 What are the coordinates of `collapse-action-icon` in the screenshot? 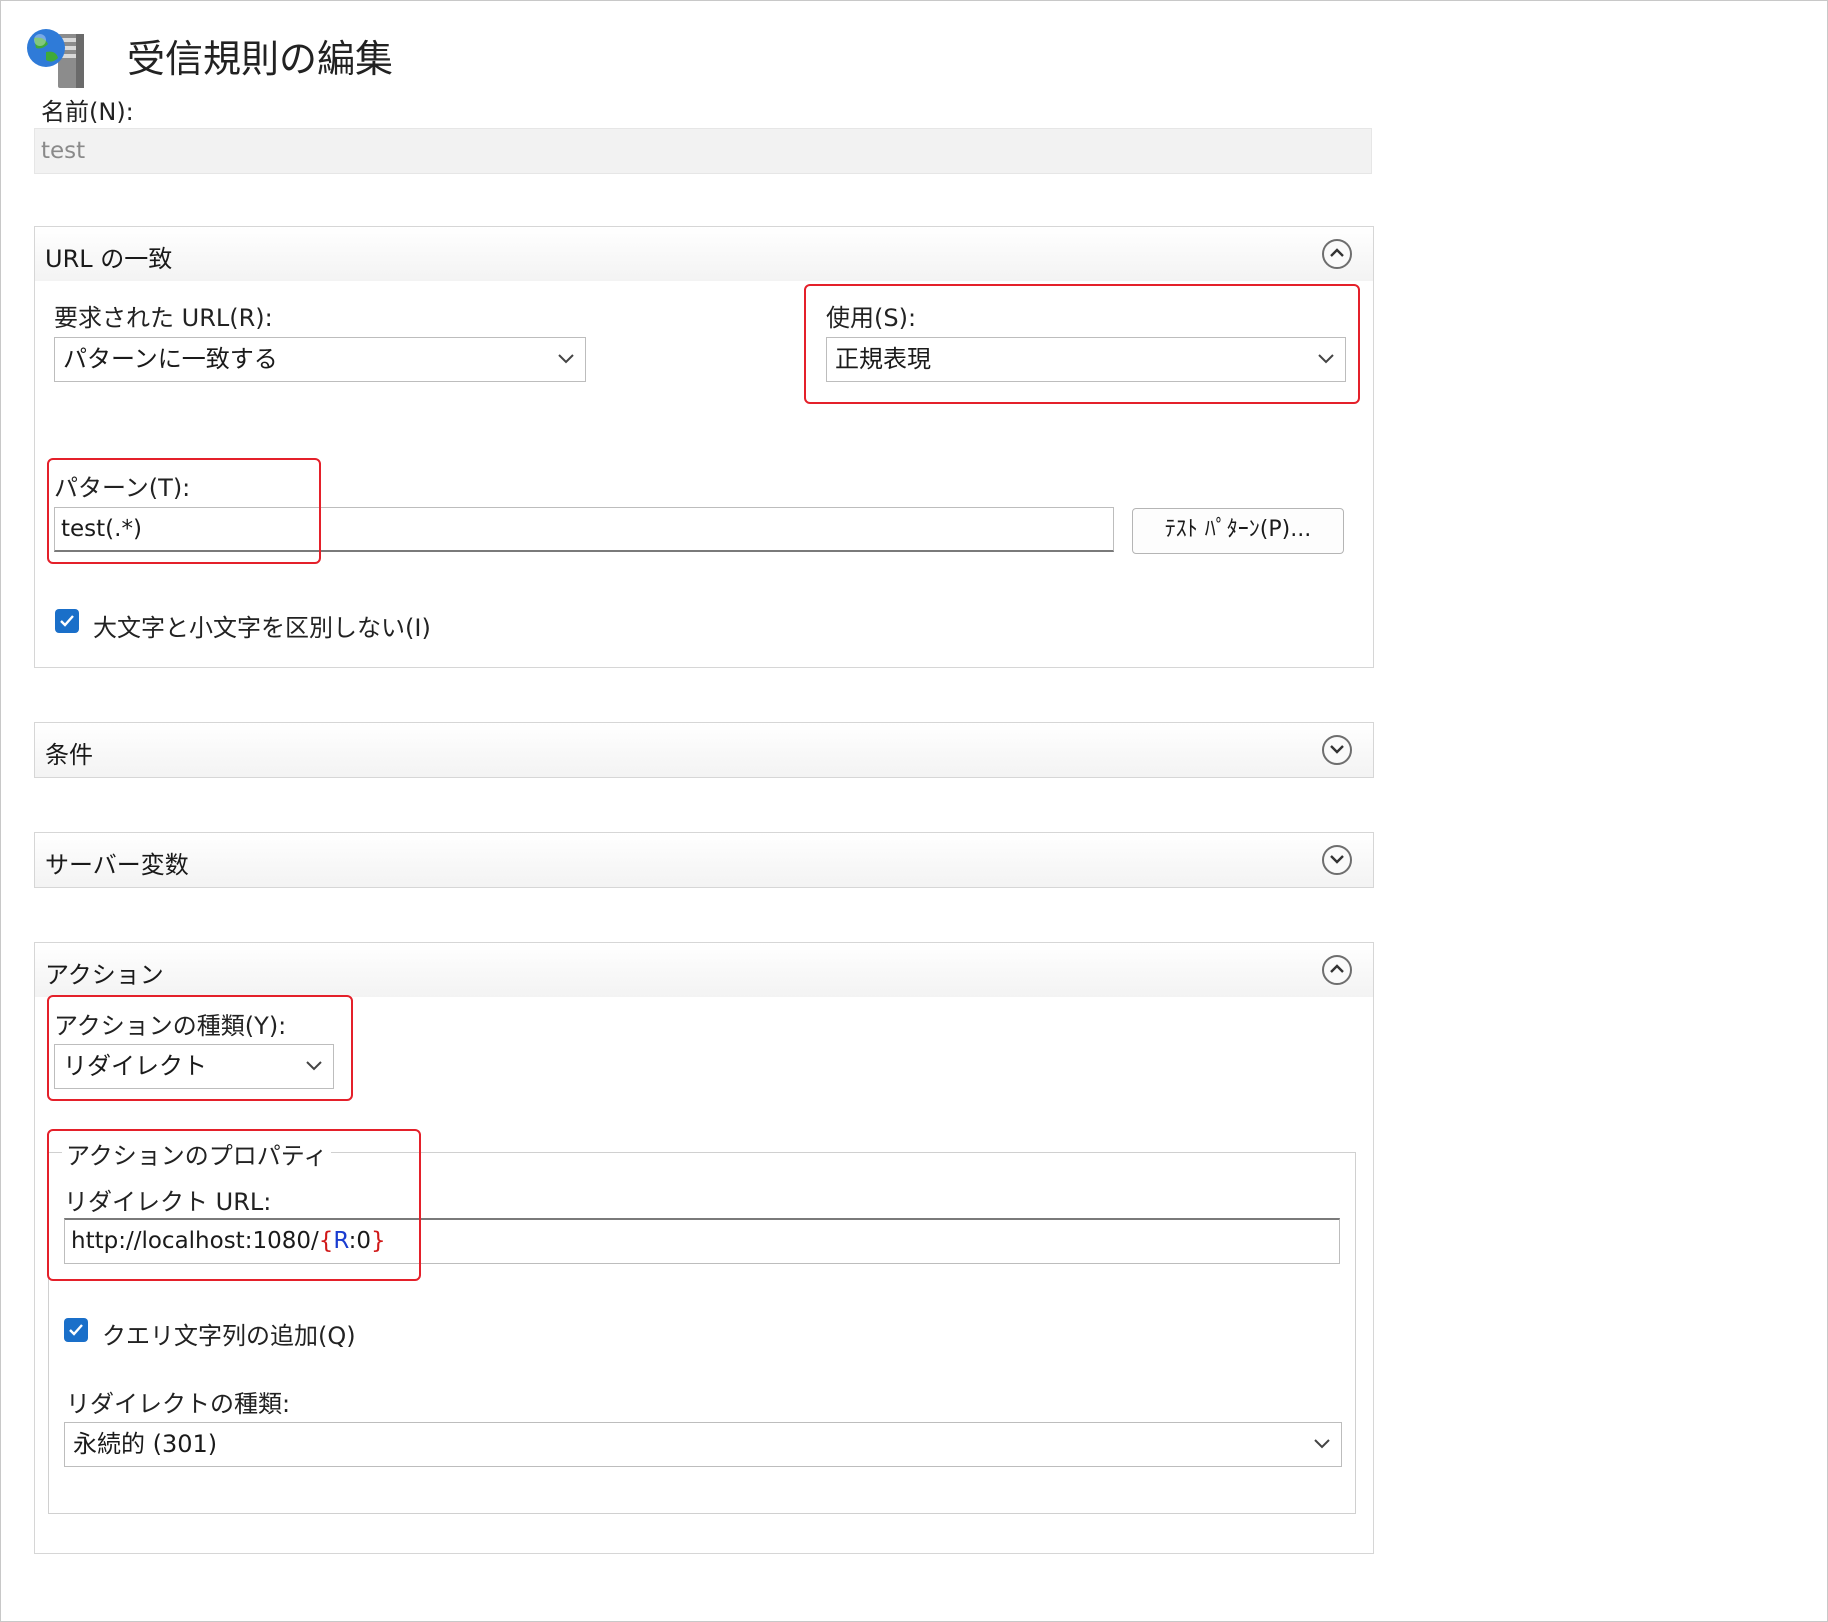 It's located at (1337, 970).